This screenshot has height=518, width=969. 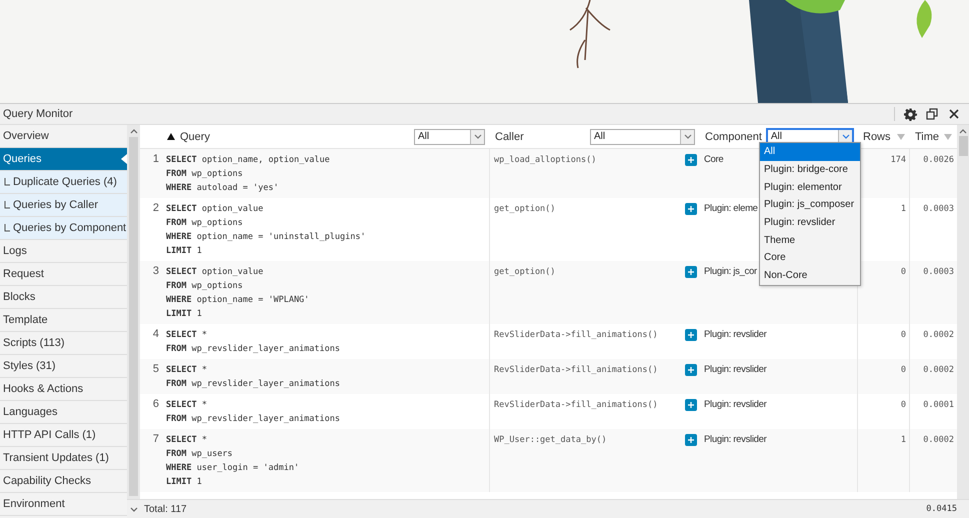 What do you see at coordinates (155, 404) in the screenshot?
I see `row-number: 6` at bounding box center [155, 404].